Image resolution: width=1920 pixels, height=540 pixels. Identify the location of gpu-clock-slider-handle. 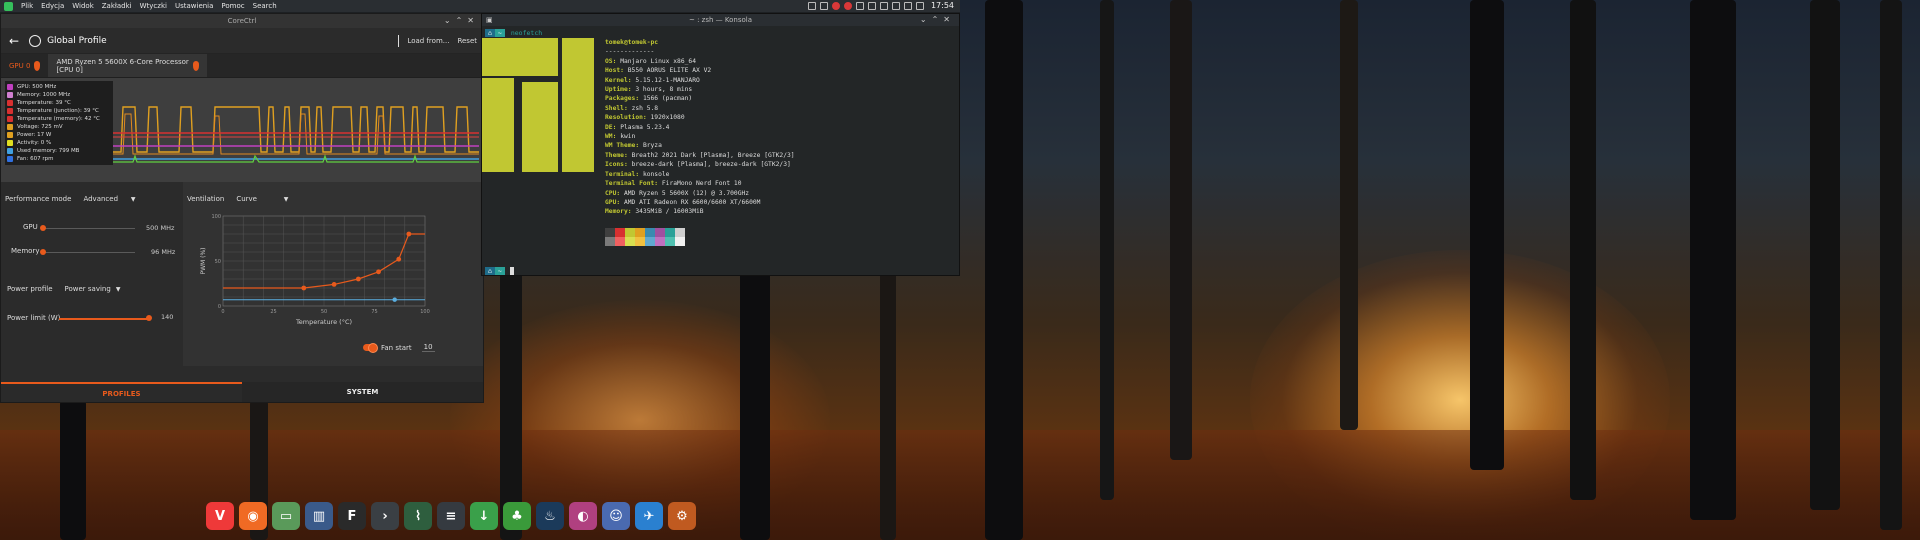
(43, 228).